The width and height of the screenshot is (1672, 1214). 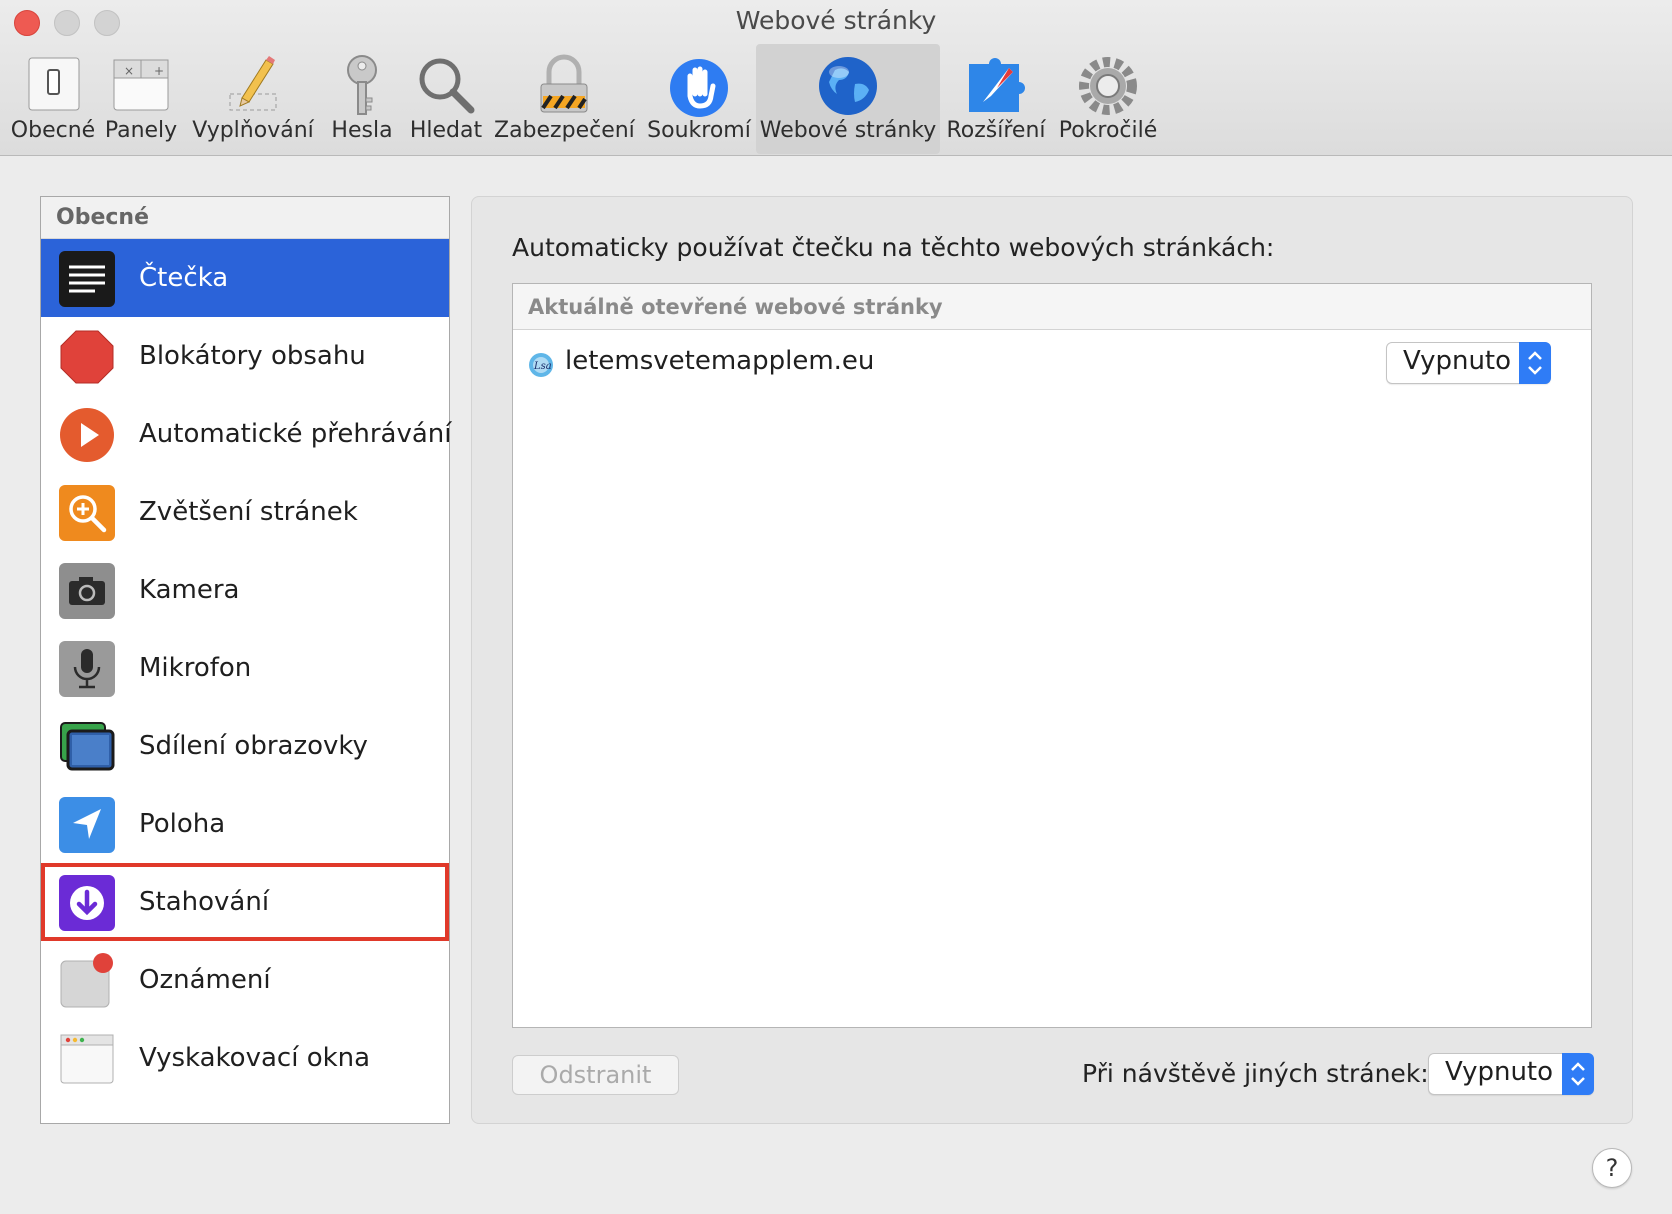 I want to click on switch-icon, so click(x=54, y=84).